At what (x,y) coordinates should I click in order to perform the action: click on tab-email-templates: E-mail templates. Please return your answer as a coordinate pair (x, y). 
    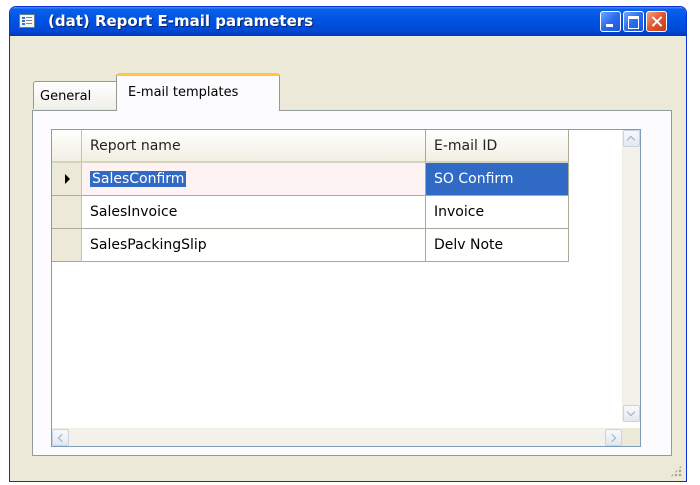
    Looking at the image, I should click on (198, 92).